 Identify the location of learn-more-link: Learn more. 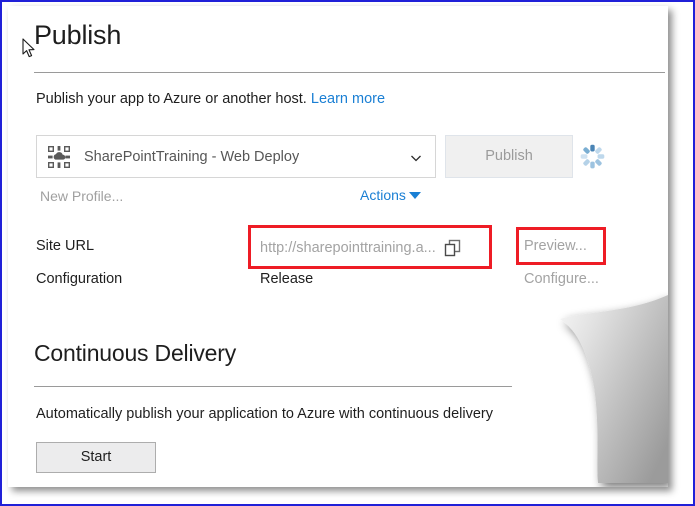
(348, 99).